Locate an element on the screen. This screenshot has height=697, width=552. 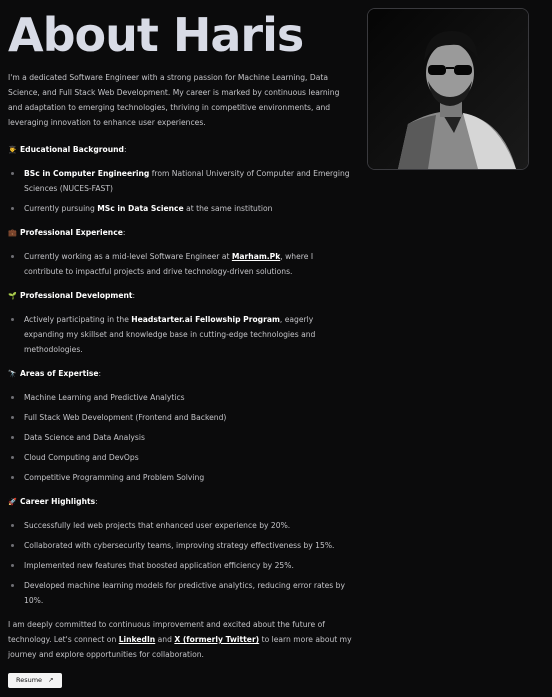
marham-link: Marham.Pk is located at coordinates (256, 256).